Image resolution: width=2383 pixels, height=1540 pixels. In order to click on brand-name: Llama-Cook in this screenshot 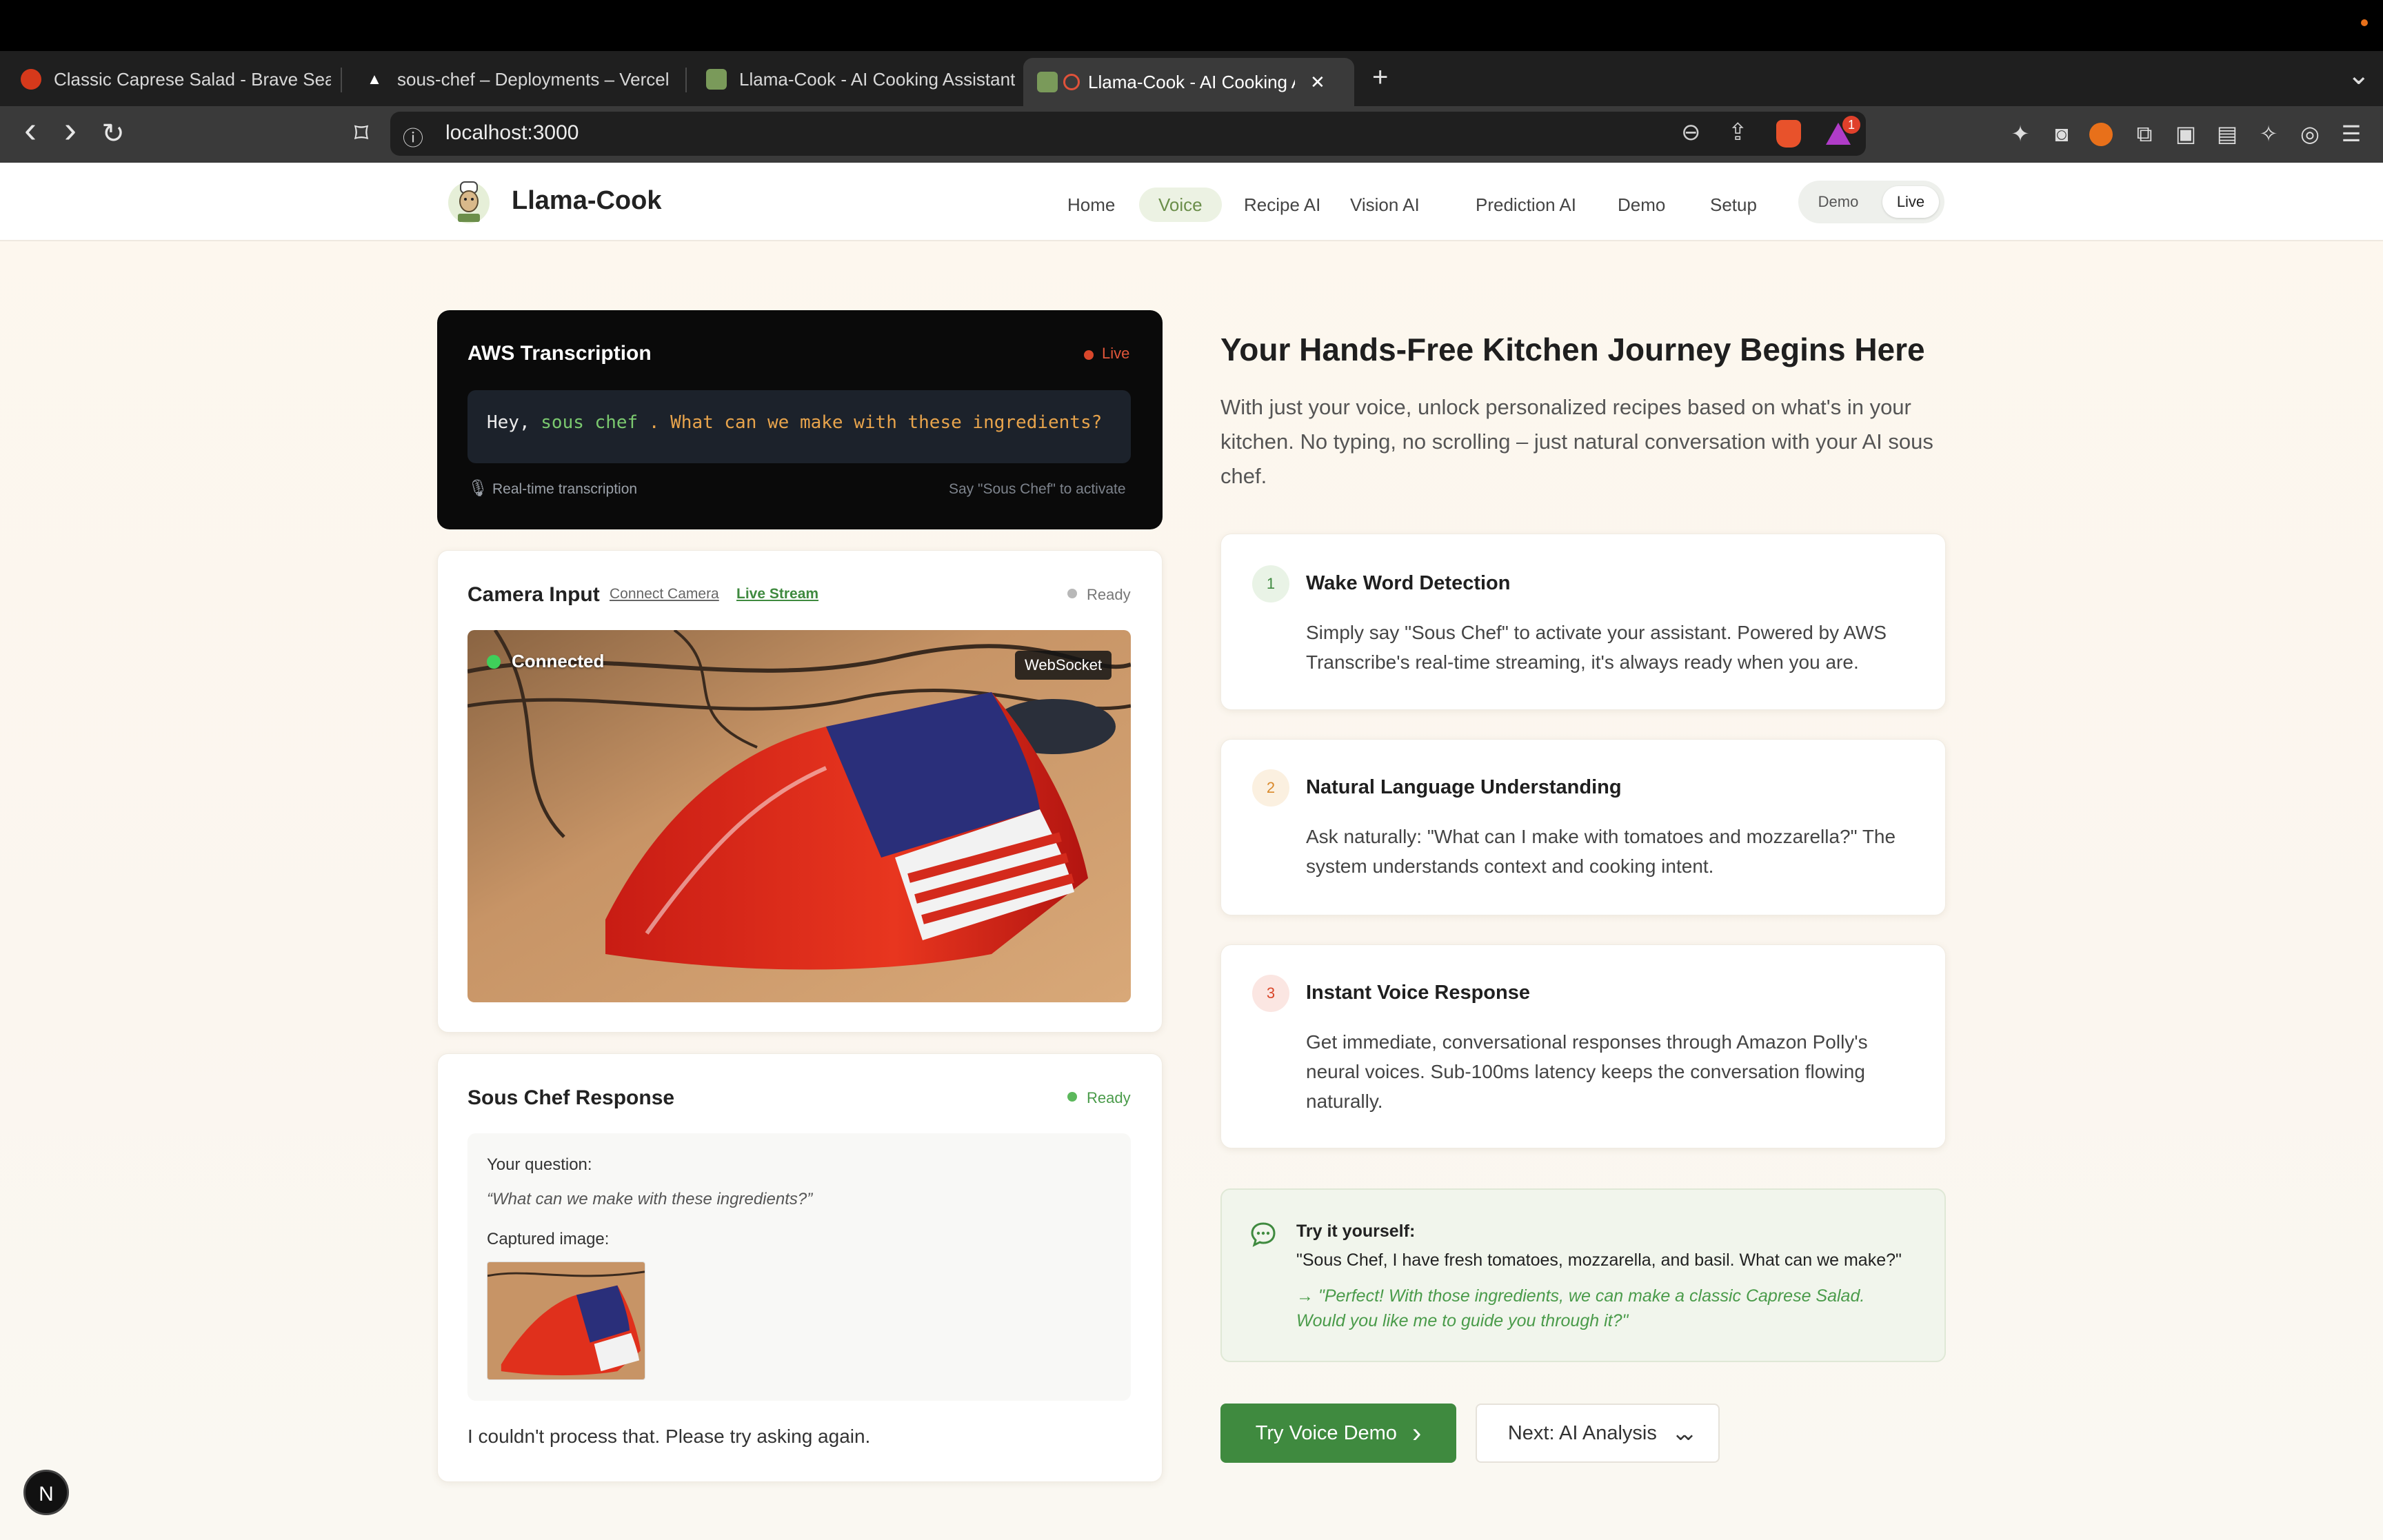, I will do `click(586, 201)`.